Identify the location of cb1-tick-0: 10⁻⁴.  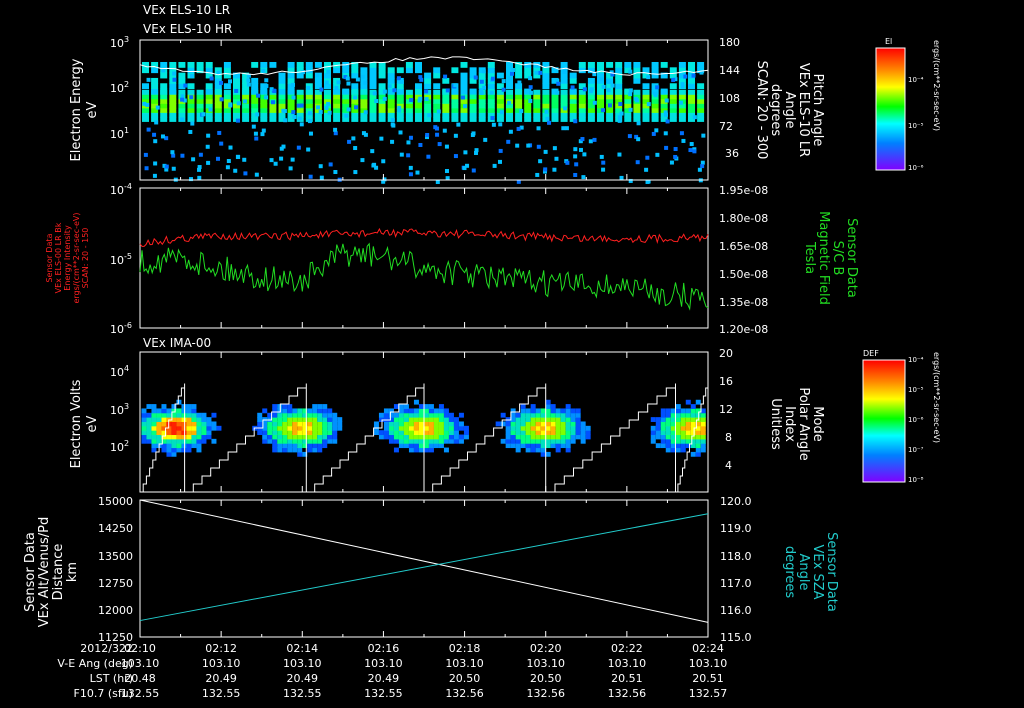
(916, 80).